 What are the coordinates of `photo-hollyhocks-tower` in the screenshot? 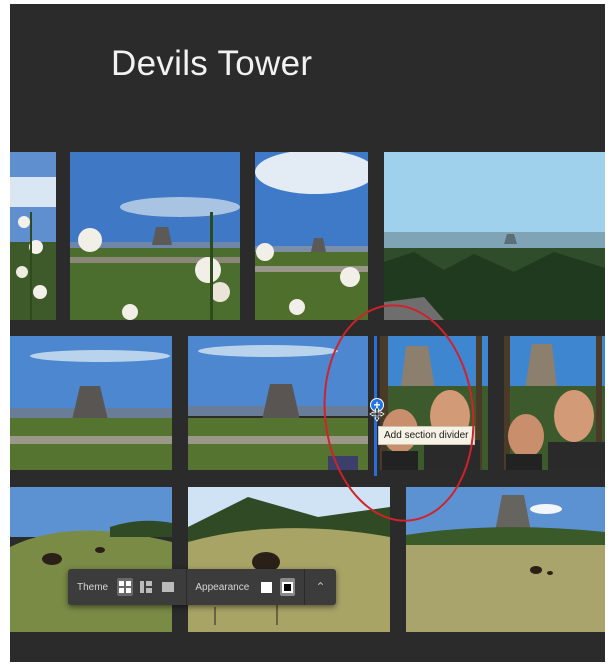 It's located at (311, 236).